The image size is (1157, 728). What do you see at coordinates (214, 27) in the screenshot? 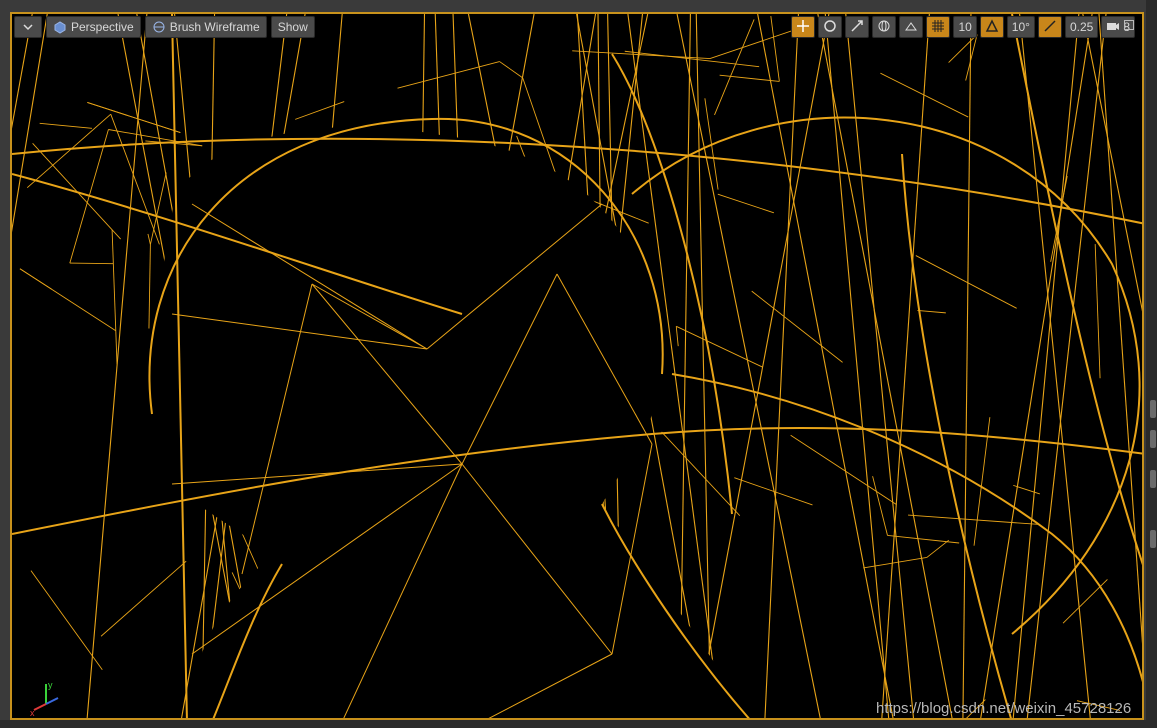
I see `view-mode-label: Brush Wireframe` at bounding box center [214, 27].